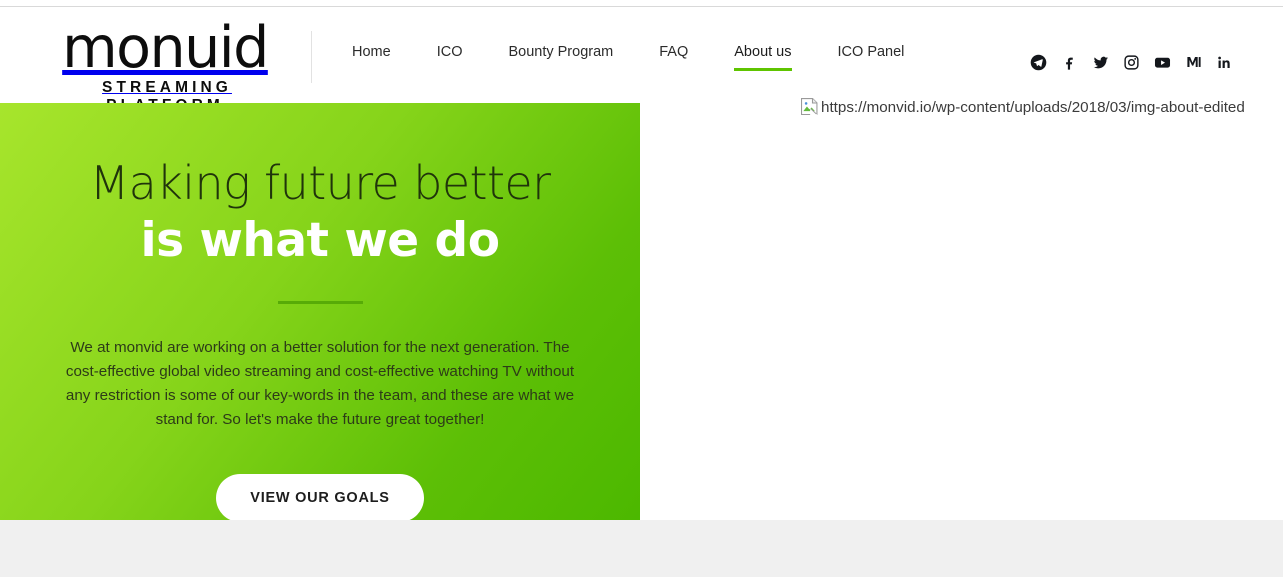 Image resolution: width=1283 pixels, height=577 pixels. I want to click on facebook-icon, so click(1069, 62).